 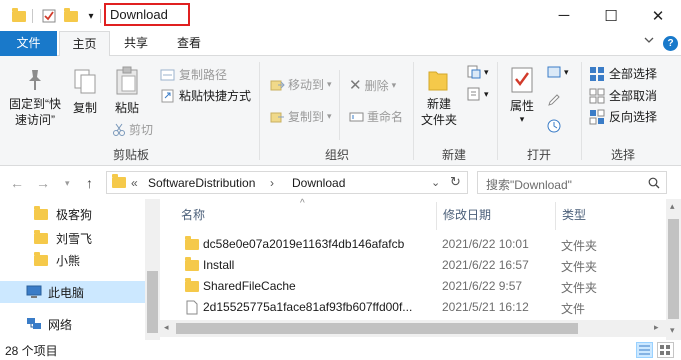 What do you see at coordinates (658, 15) in the screenshot?
I see `close-button: ✕` at bounding box center [658, 15].